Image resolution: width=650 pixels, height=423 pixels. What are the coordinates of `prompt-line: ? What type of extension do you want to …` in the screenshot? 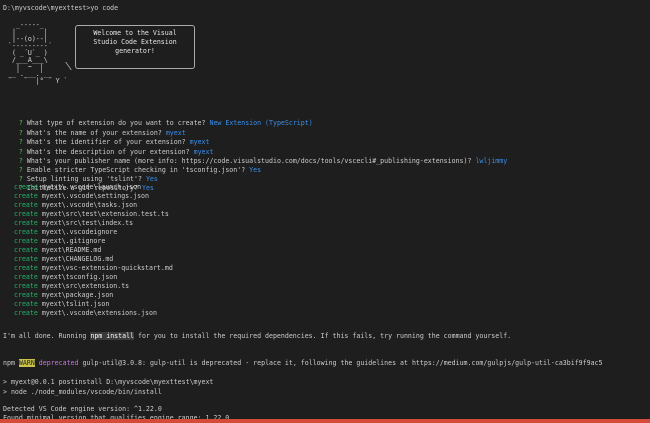 It's located at (165, 123).